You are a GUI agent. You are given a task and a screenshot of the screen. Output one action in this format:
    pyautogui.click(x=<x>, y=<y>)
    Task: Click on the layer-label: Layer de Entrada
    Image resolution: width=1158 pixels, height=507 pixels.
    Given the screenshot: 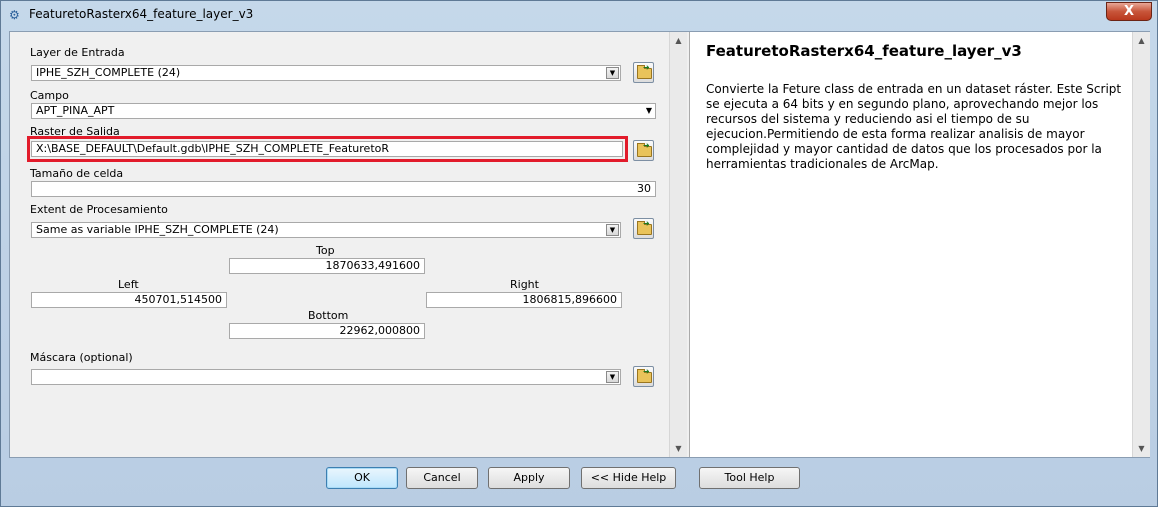 What is the action you would take?
    pyautogui.click(x=77, y=52)
    